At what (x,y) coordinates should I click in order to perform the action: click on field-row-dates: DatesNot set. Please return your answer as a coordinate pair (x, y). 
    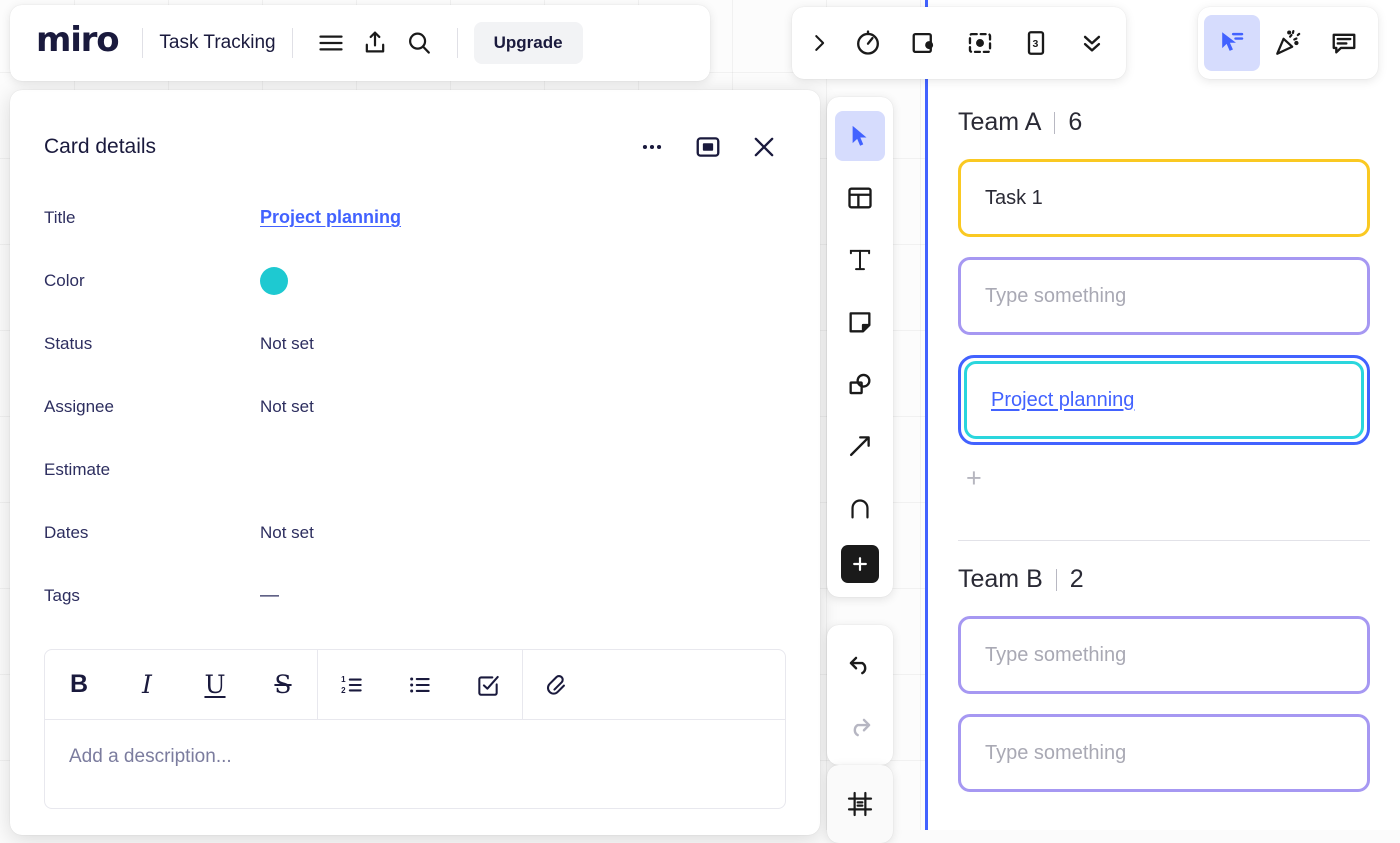
    Looking at the image, I should click on (415, 532).